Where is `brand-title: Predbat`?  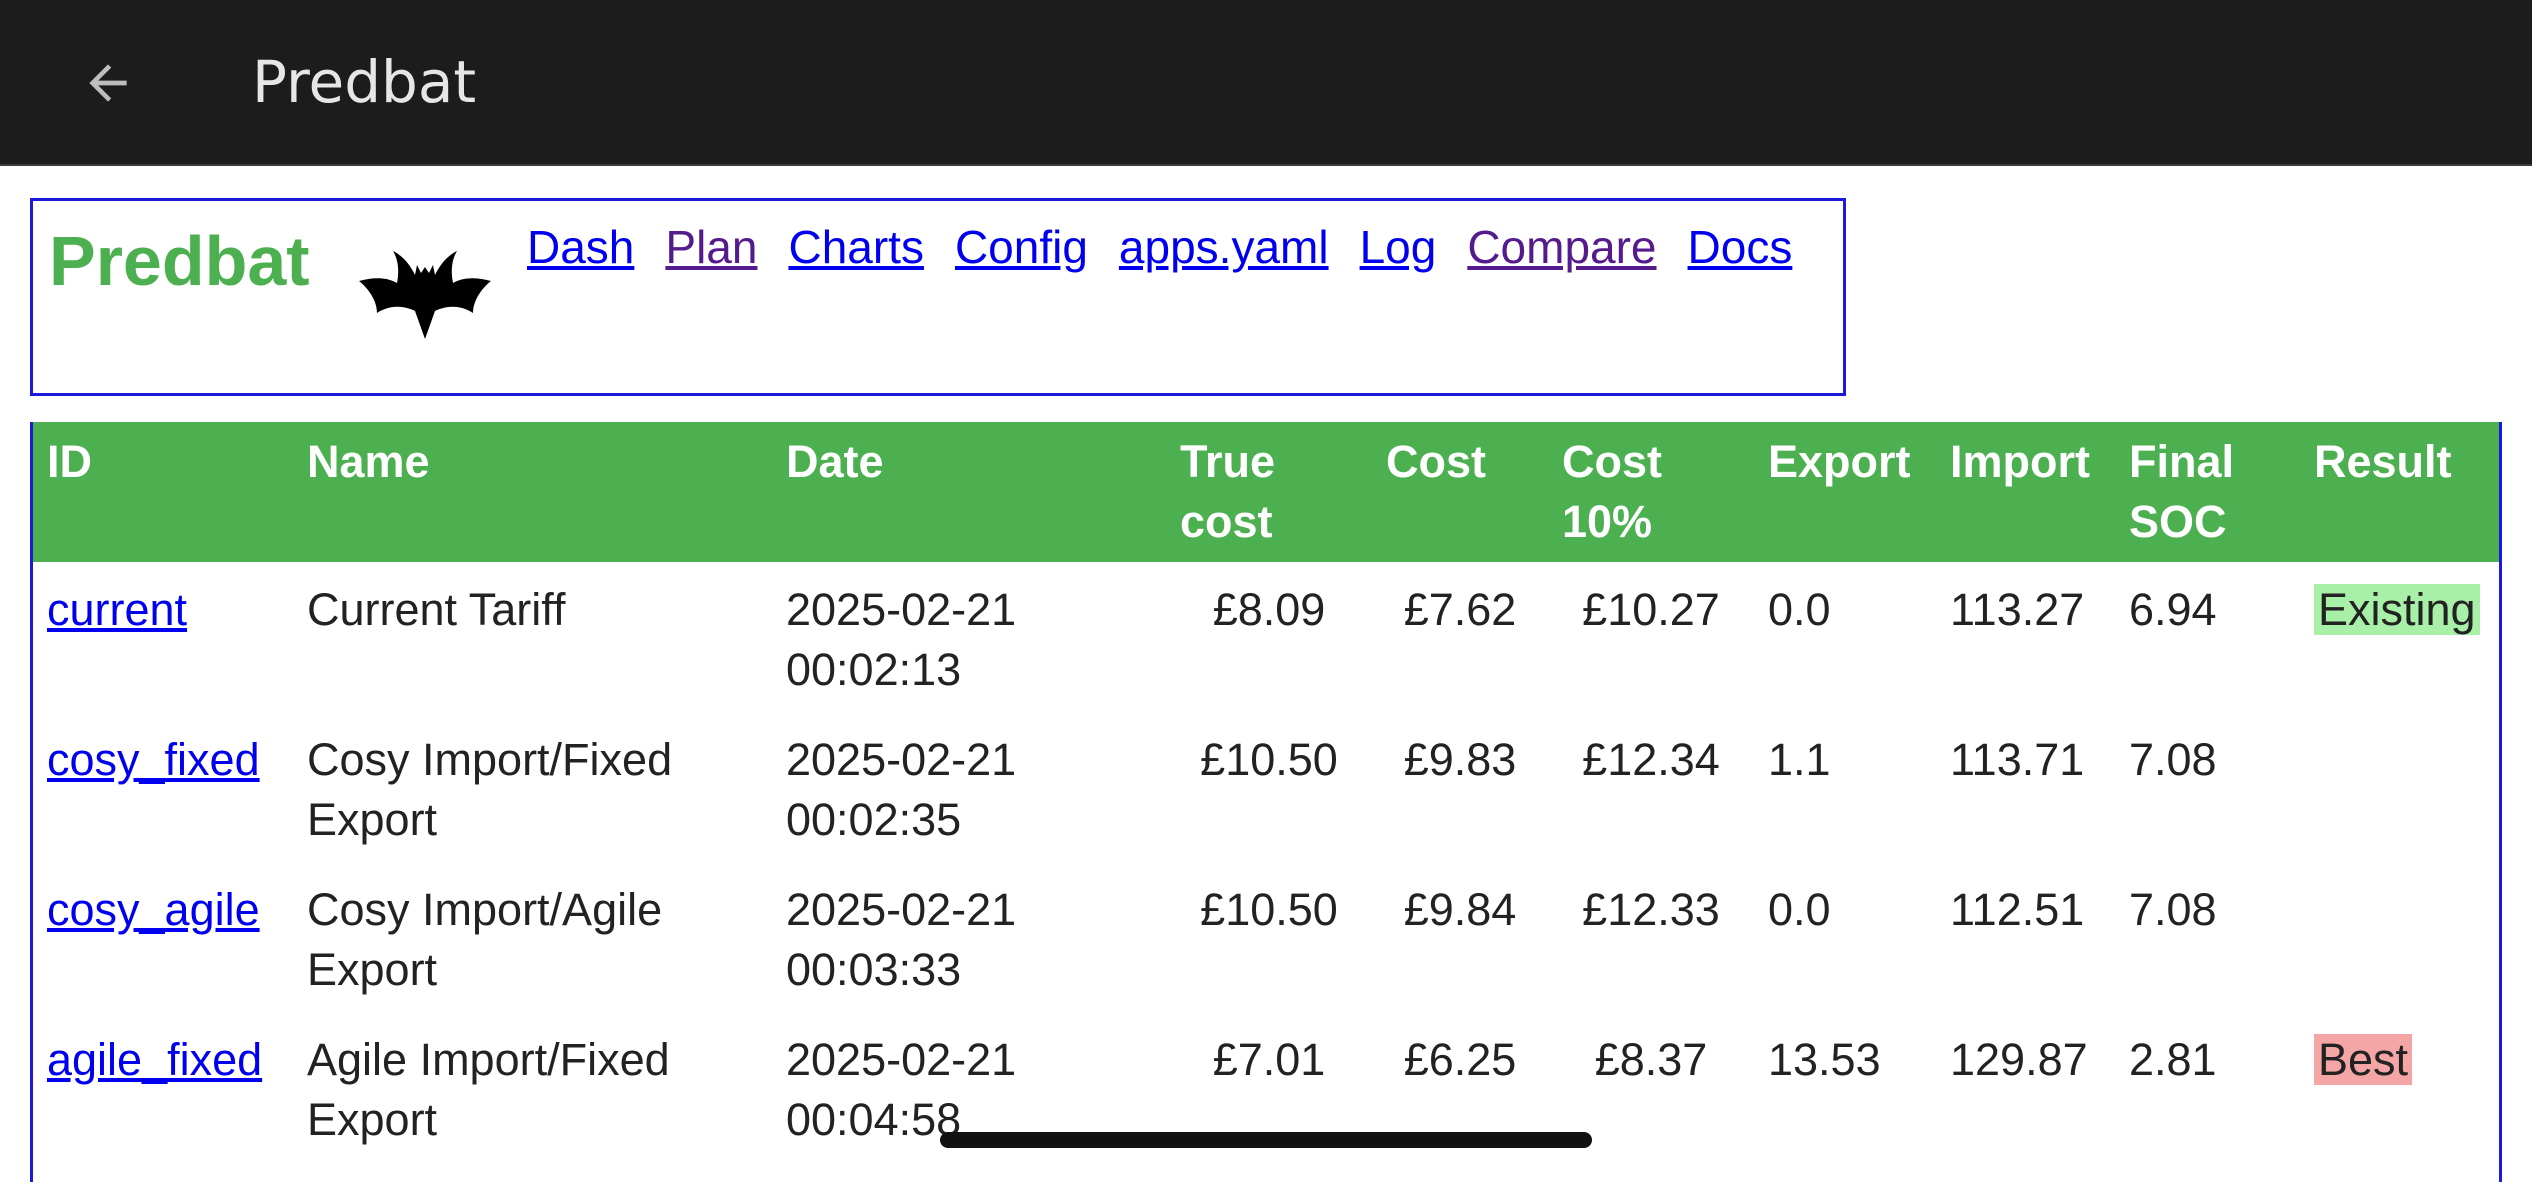 brand-title: Predbat is located at coordinates (179, 261).